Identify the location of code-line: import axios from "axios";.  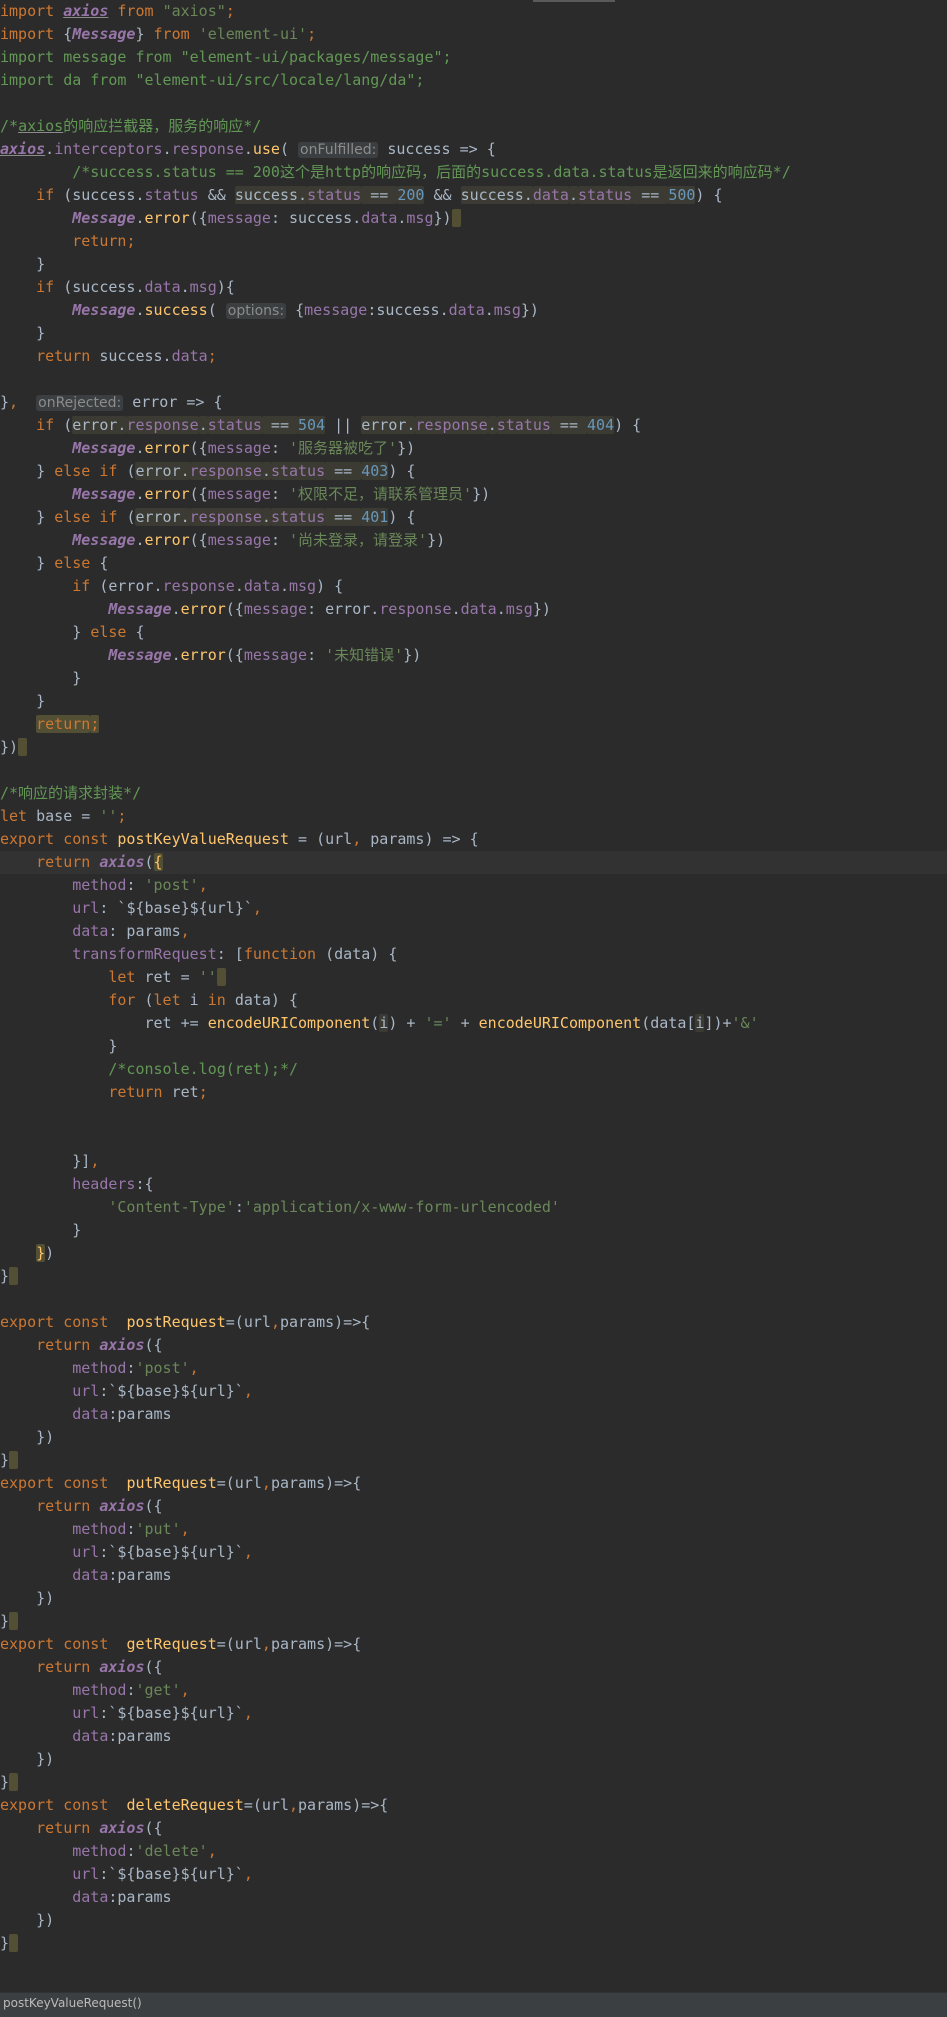
(473, 11).